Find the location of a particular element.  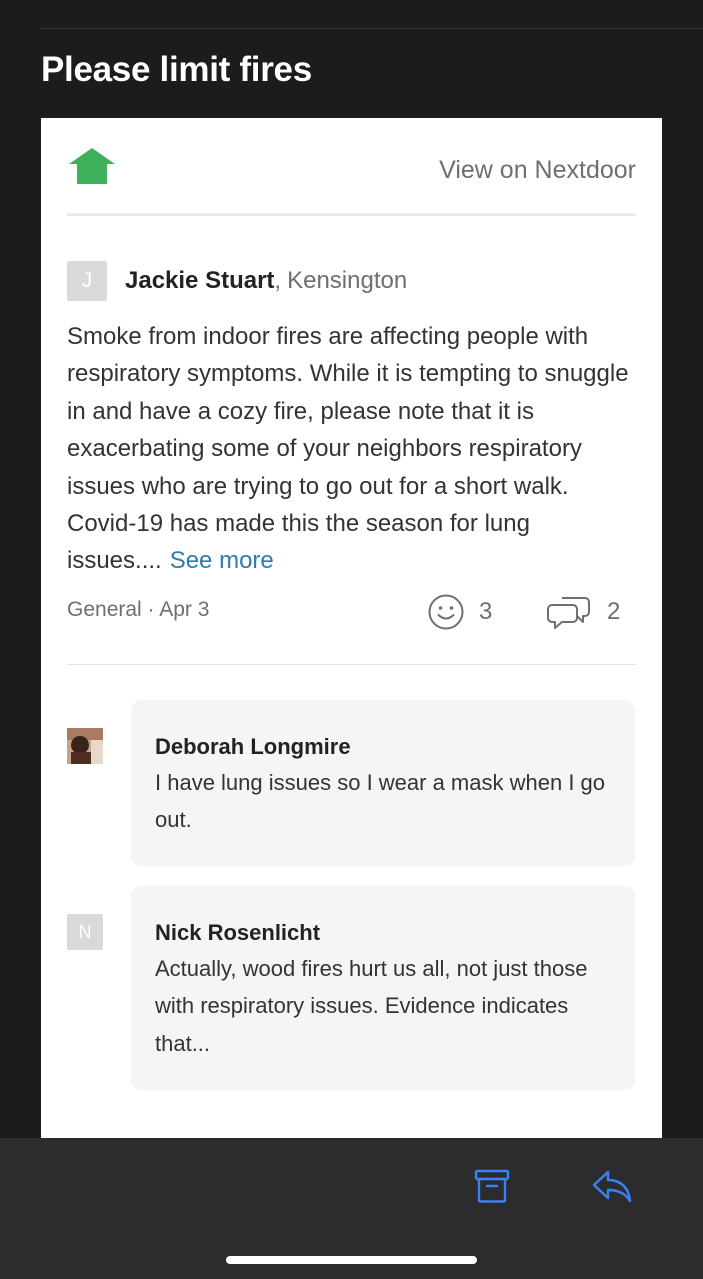

reaction-button: 3 is located at coordinates (459, 612).